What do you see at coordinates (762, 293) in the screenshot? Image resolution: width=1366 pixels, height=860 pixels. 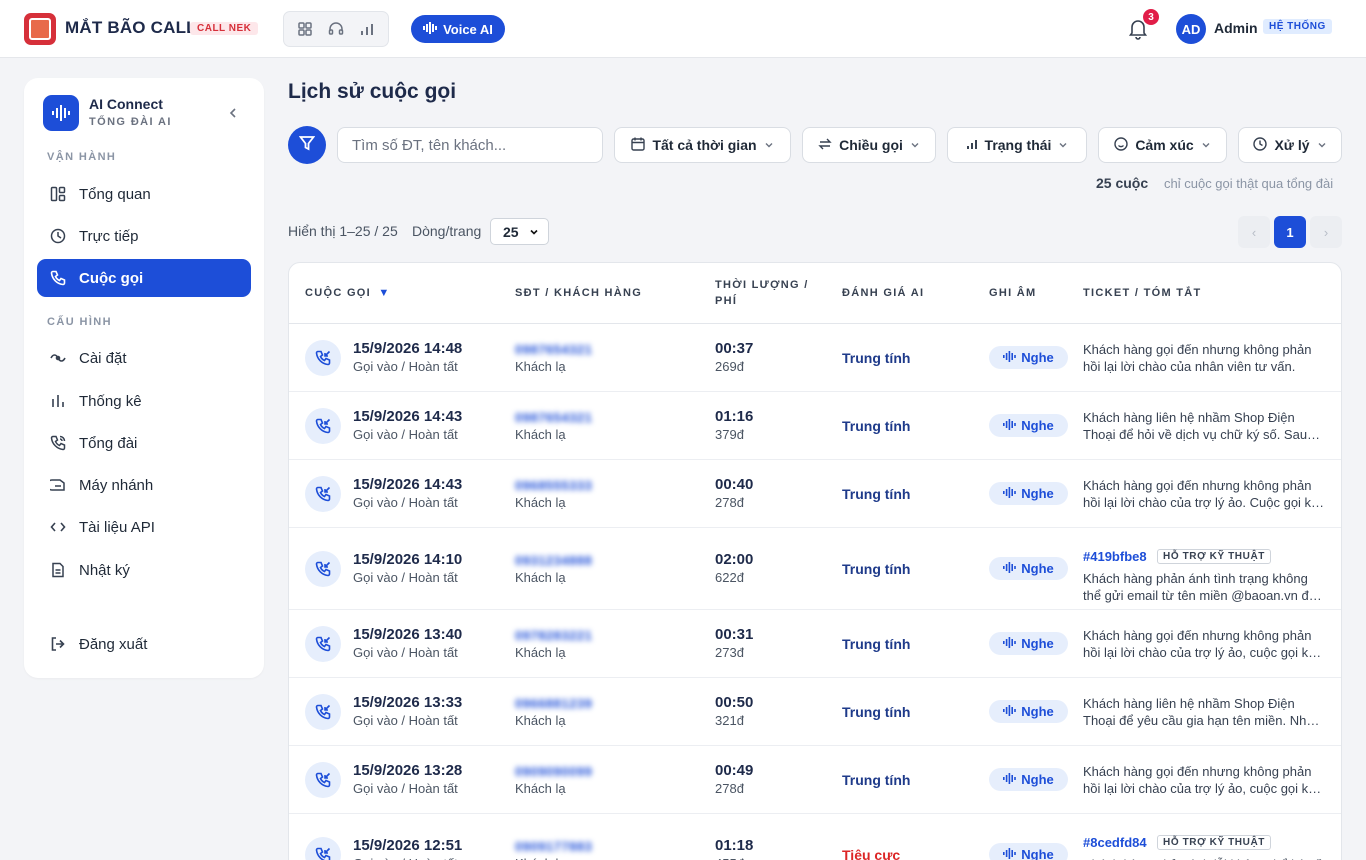 I see `column-header-duration: THỜI LƯỢNG / PHÍ` at bounding box center [762, 293].